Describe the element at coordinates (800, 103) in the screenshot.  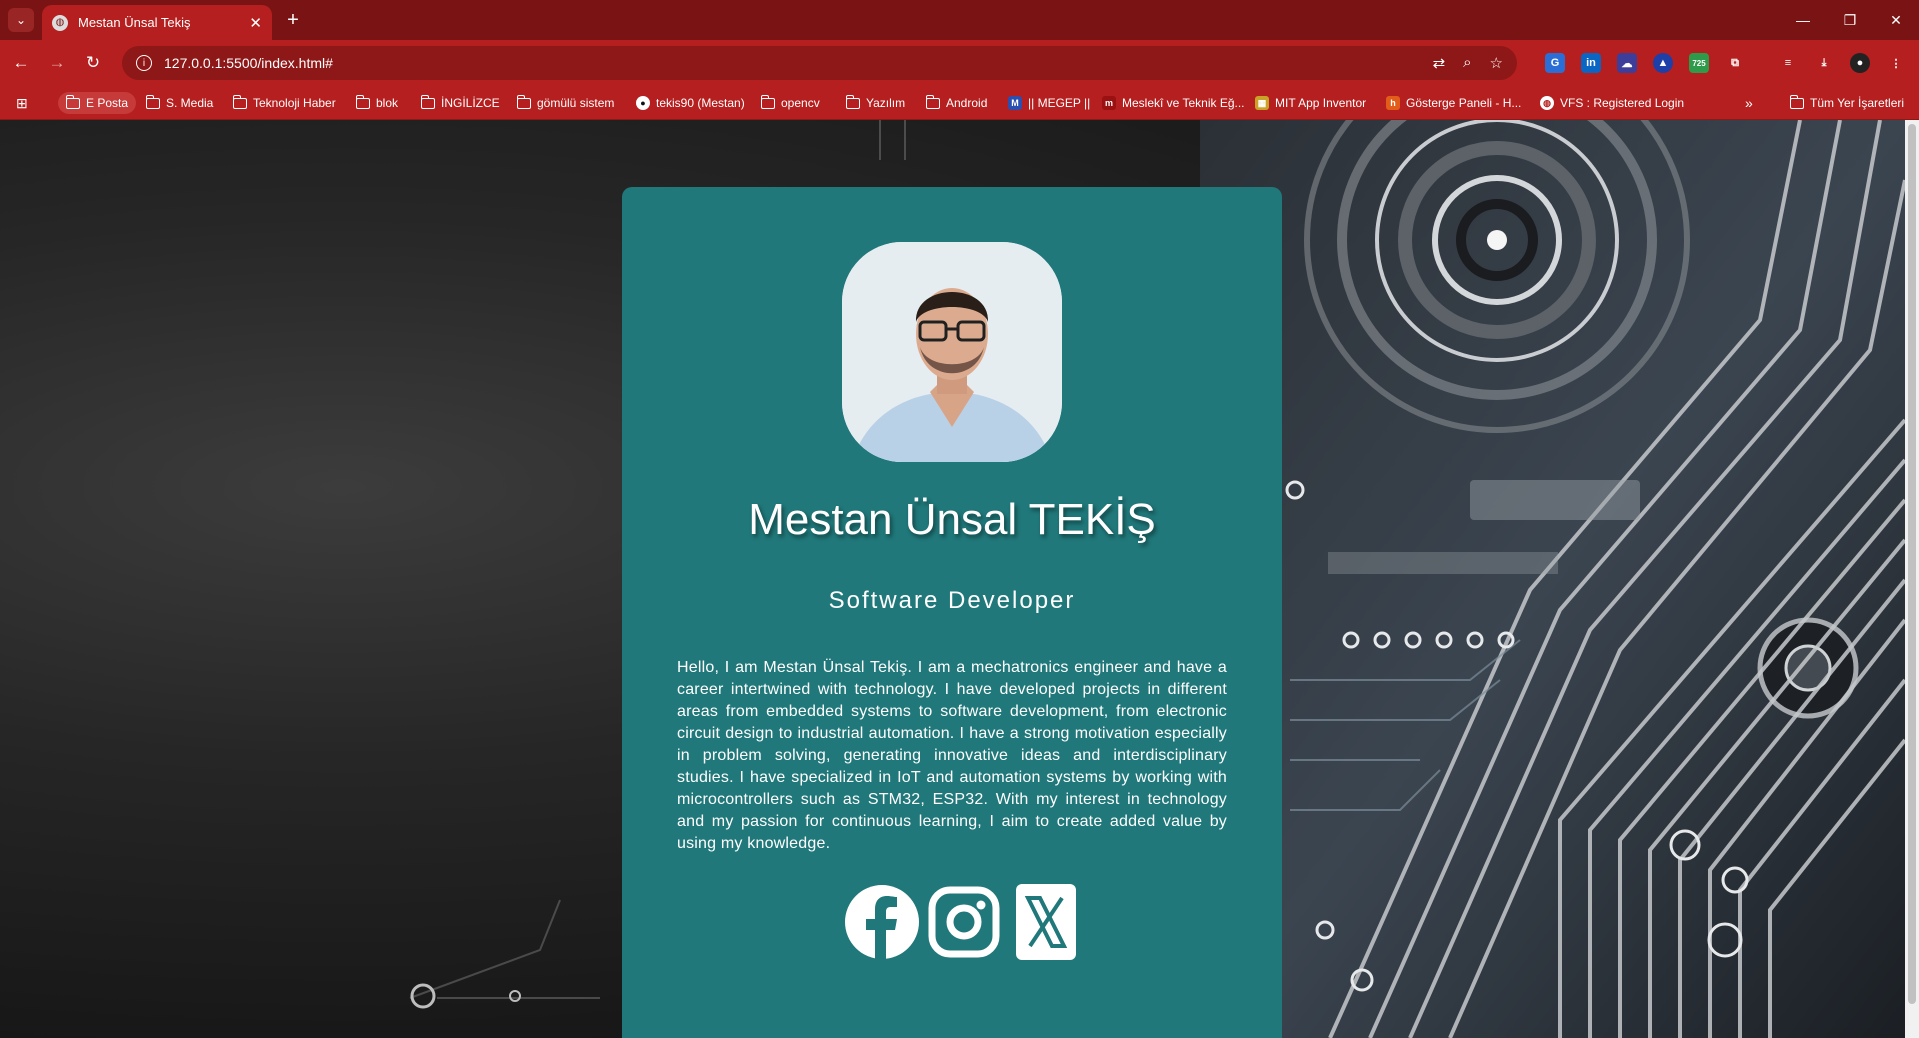
I see `bookmark-label: opencv` at that location.